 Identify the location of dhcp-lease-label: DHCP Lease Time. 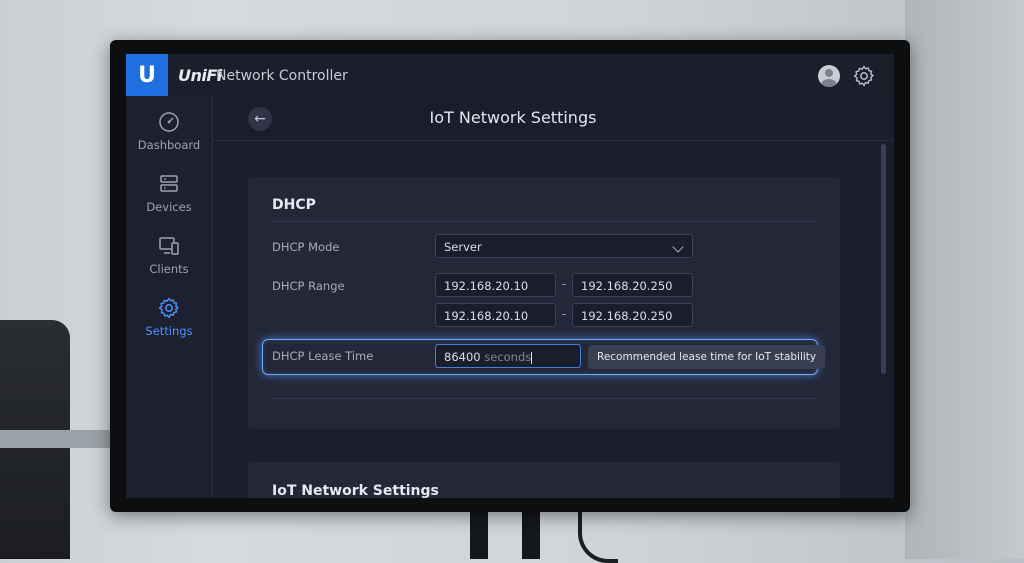
(323, 356).